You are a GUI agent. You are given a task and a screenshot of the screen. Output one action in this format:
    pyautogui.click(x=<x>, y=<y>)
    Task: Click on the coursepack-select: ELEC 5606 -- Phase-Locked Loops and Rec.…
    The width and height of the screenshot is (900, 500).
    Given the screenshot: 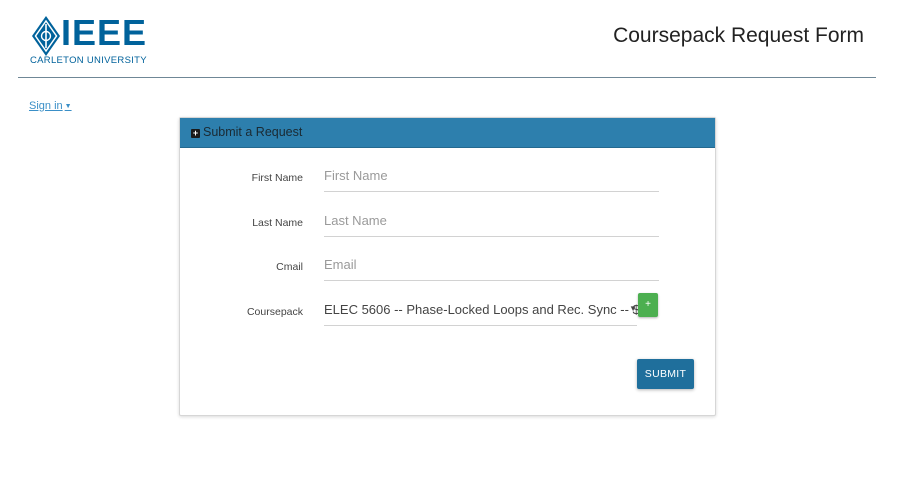 What is the action you would take?
    pyautogui.click(x=489, y=311)
    